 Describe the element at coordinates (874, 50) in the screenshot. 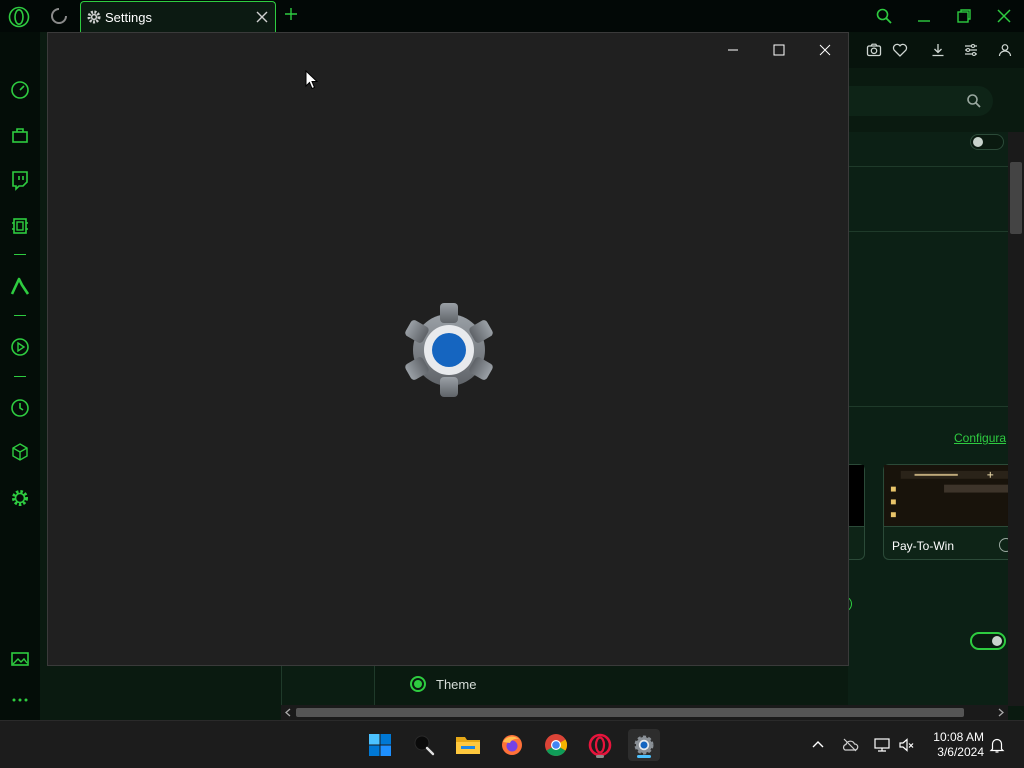

I see `camera-icon` at that location.